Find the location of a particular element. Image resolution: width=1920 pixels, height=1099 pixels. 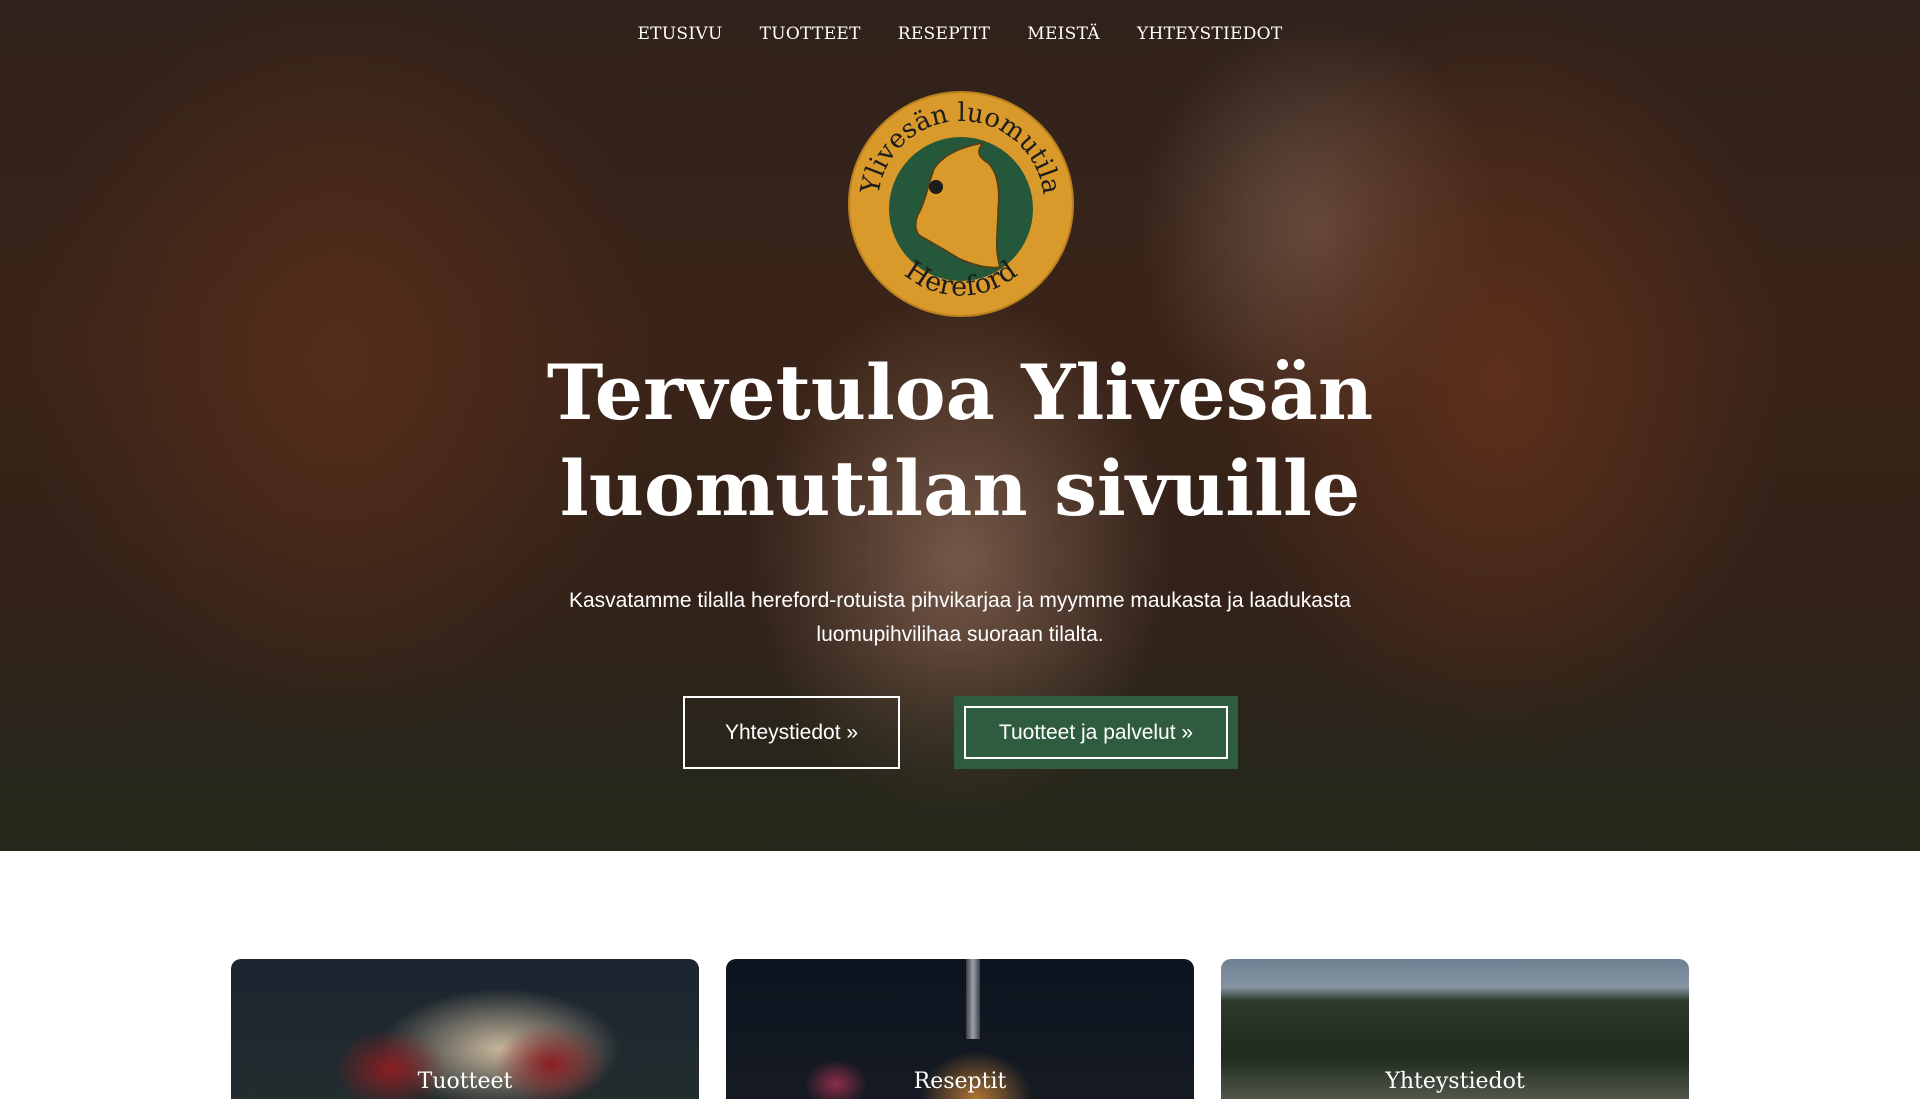

farm-logo: Ylivesän luomutila Hereford is located at coordinates (961, 204).